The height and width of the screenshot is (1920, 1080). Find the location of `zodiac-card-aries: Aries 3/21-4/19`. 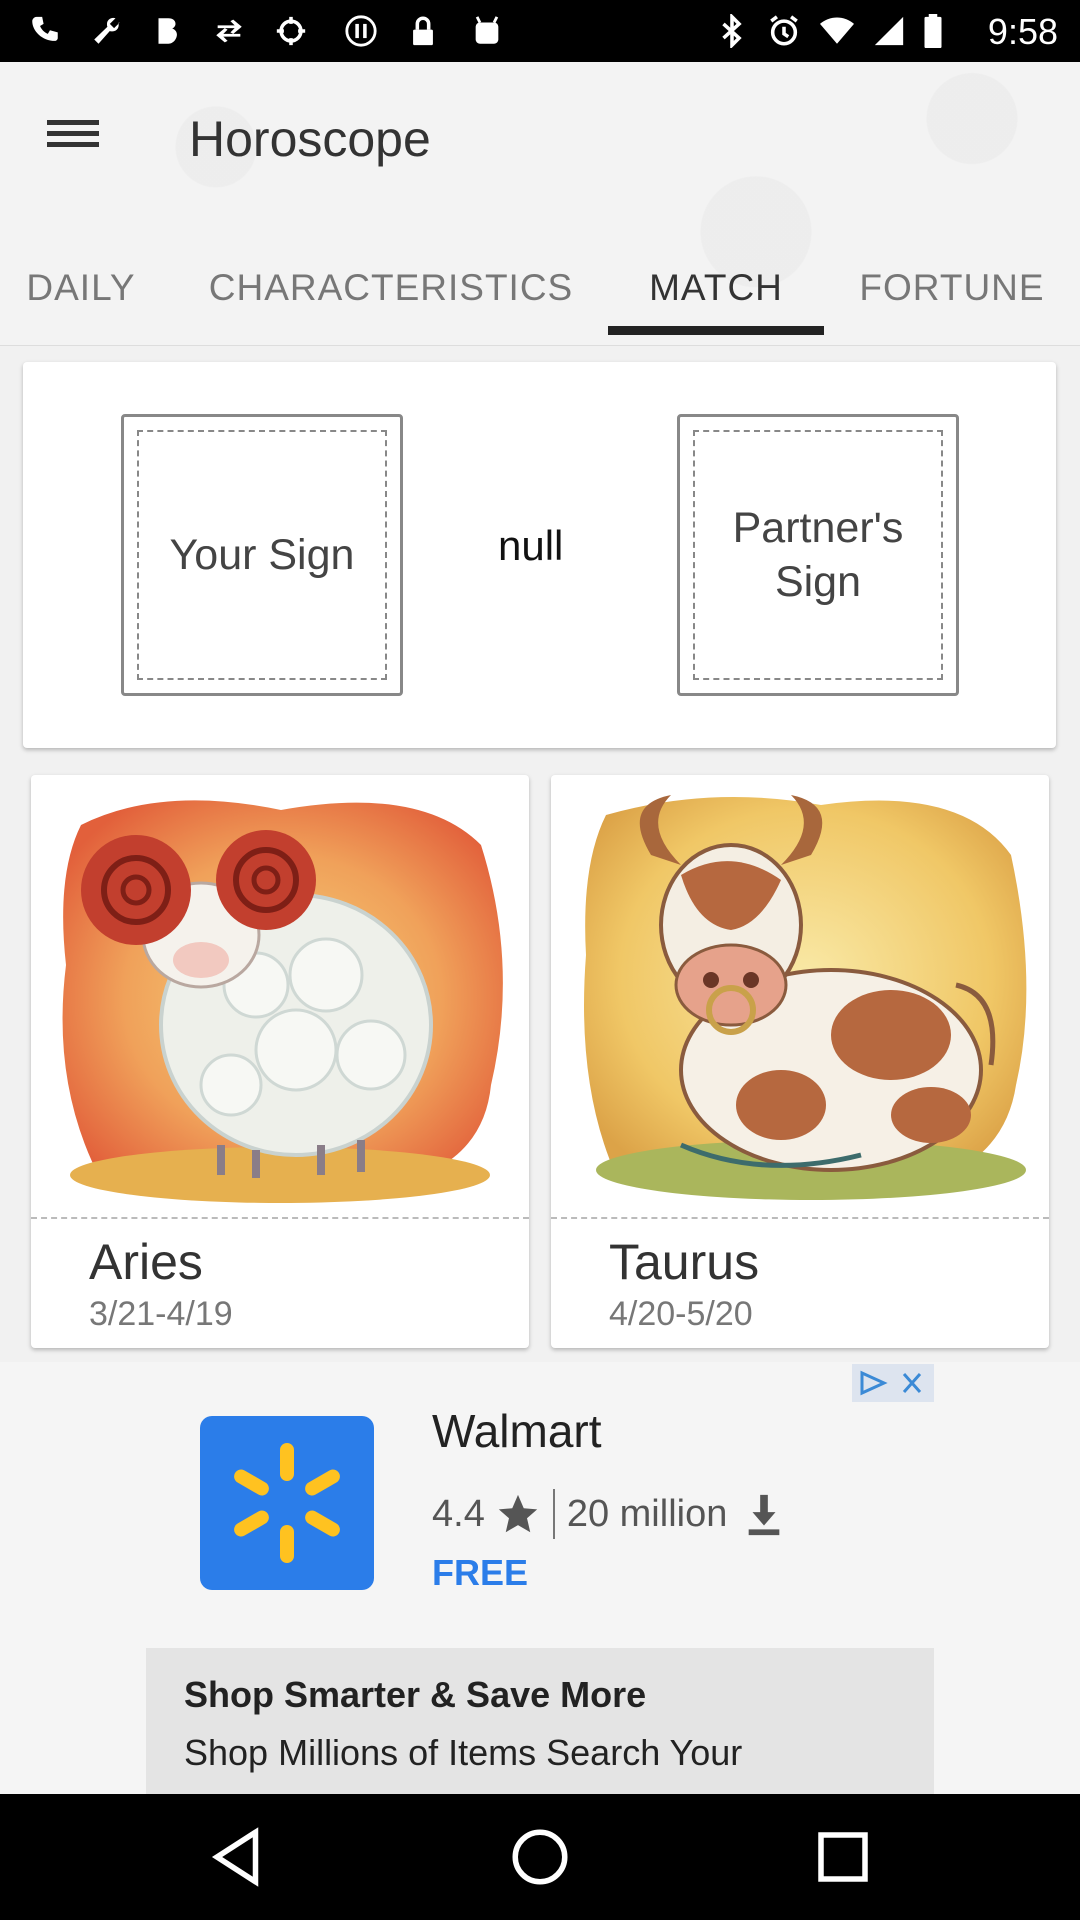

zodiac-card-aries: Aries 3/21-4/19 is located at coordinates (280, 1061).